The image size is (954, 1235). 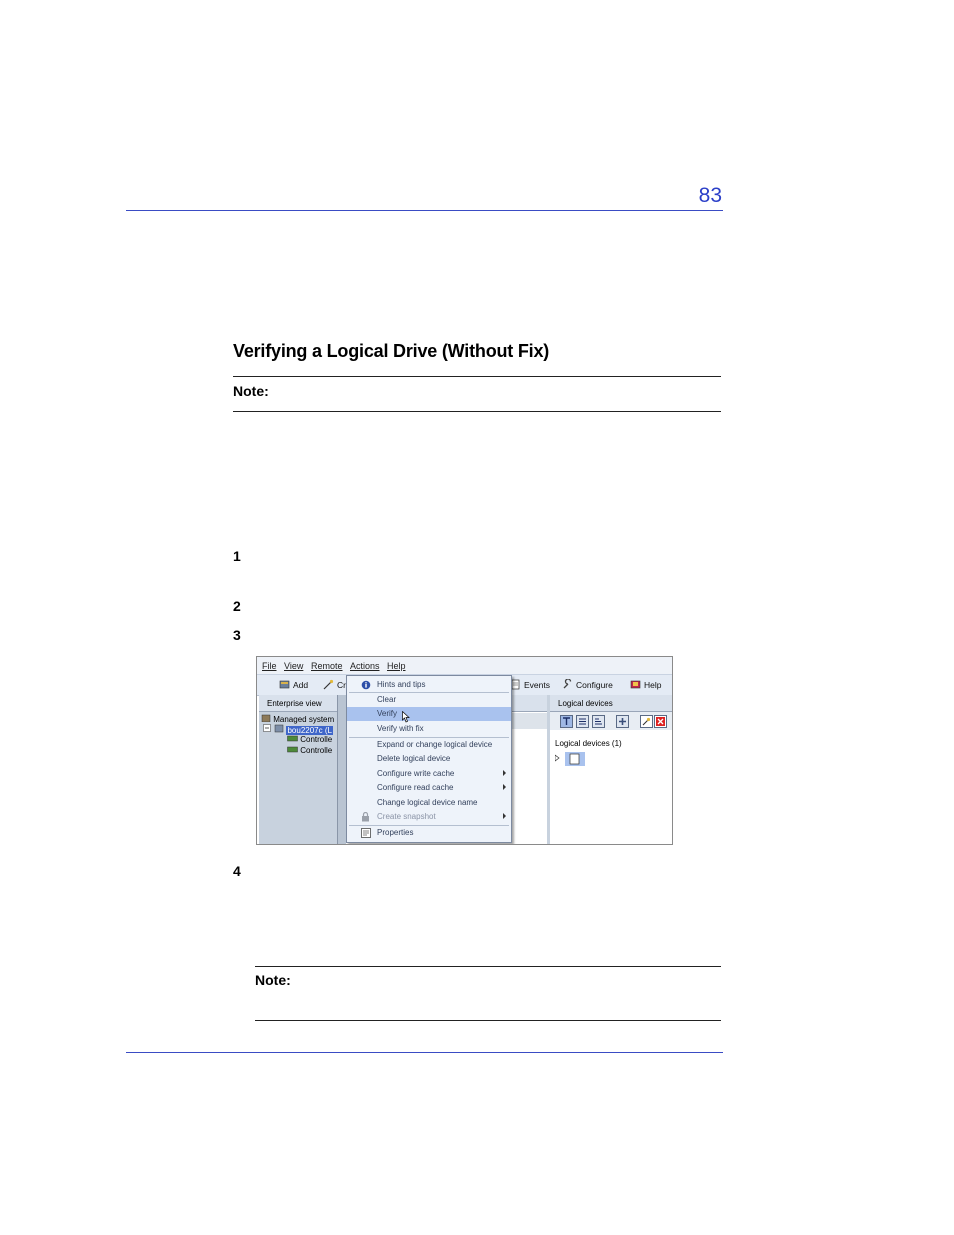 I want to click on logical-devices-toolbar, so click(x=611, y=721).